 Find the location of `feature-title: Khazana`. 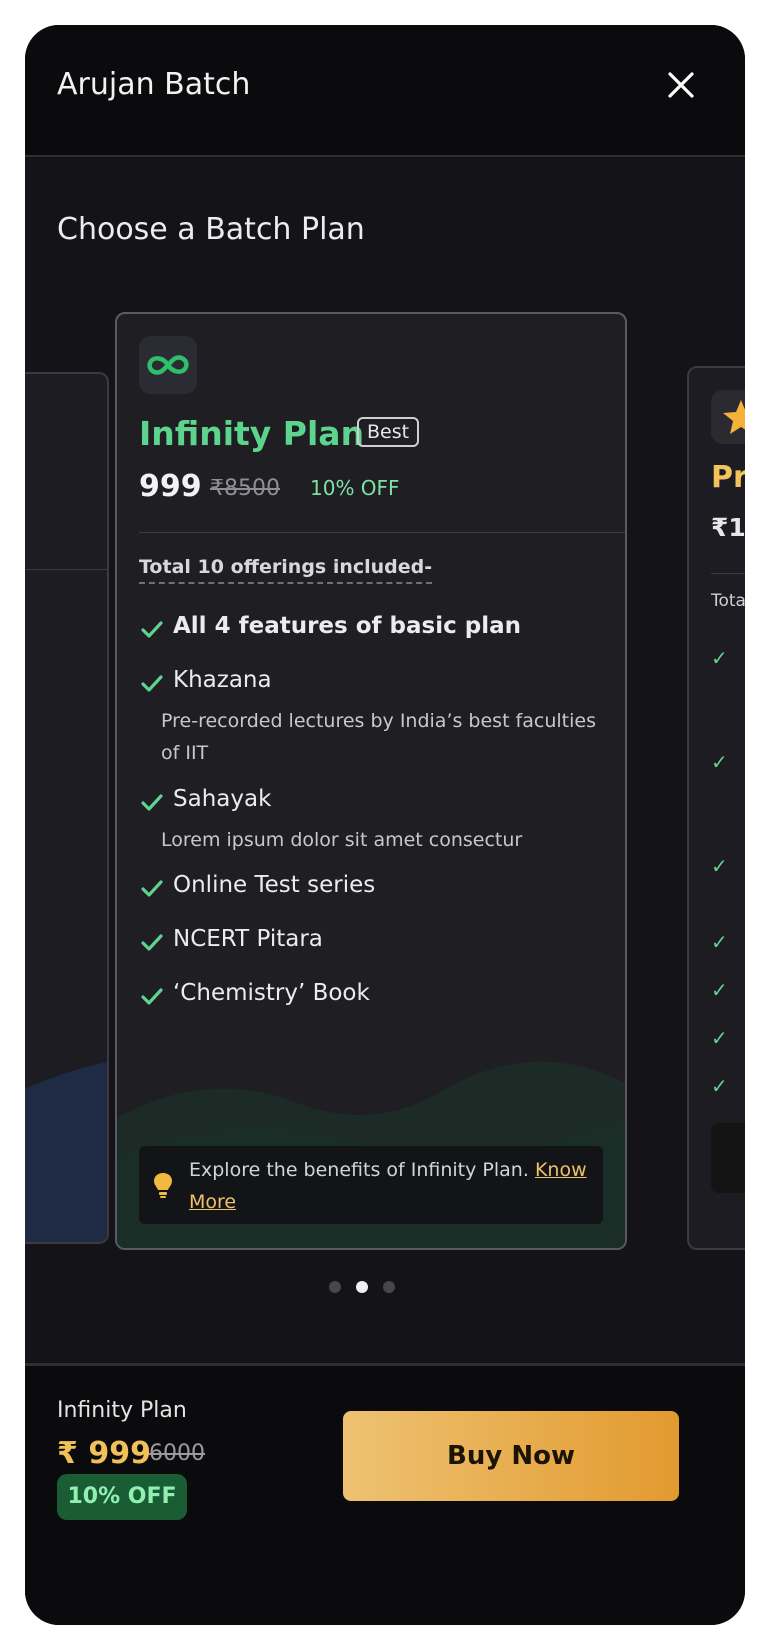

feature-title: Khazana is located at coordinates (222, 680).